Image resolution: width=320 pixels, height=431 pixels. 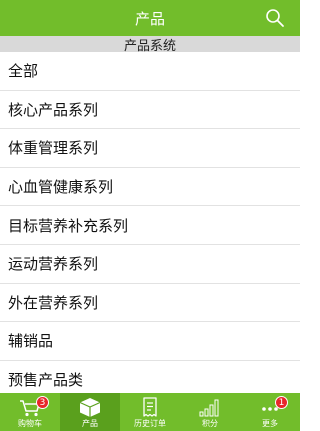 What do you see at coordinates (46, 380) in the screenshot?
I see `category-label: 预售产品类` at bounding box center [46, 380].